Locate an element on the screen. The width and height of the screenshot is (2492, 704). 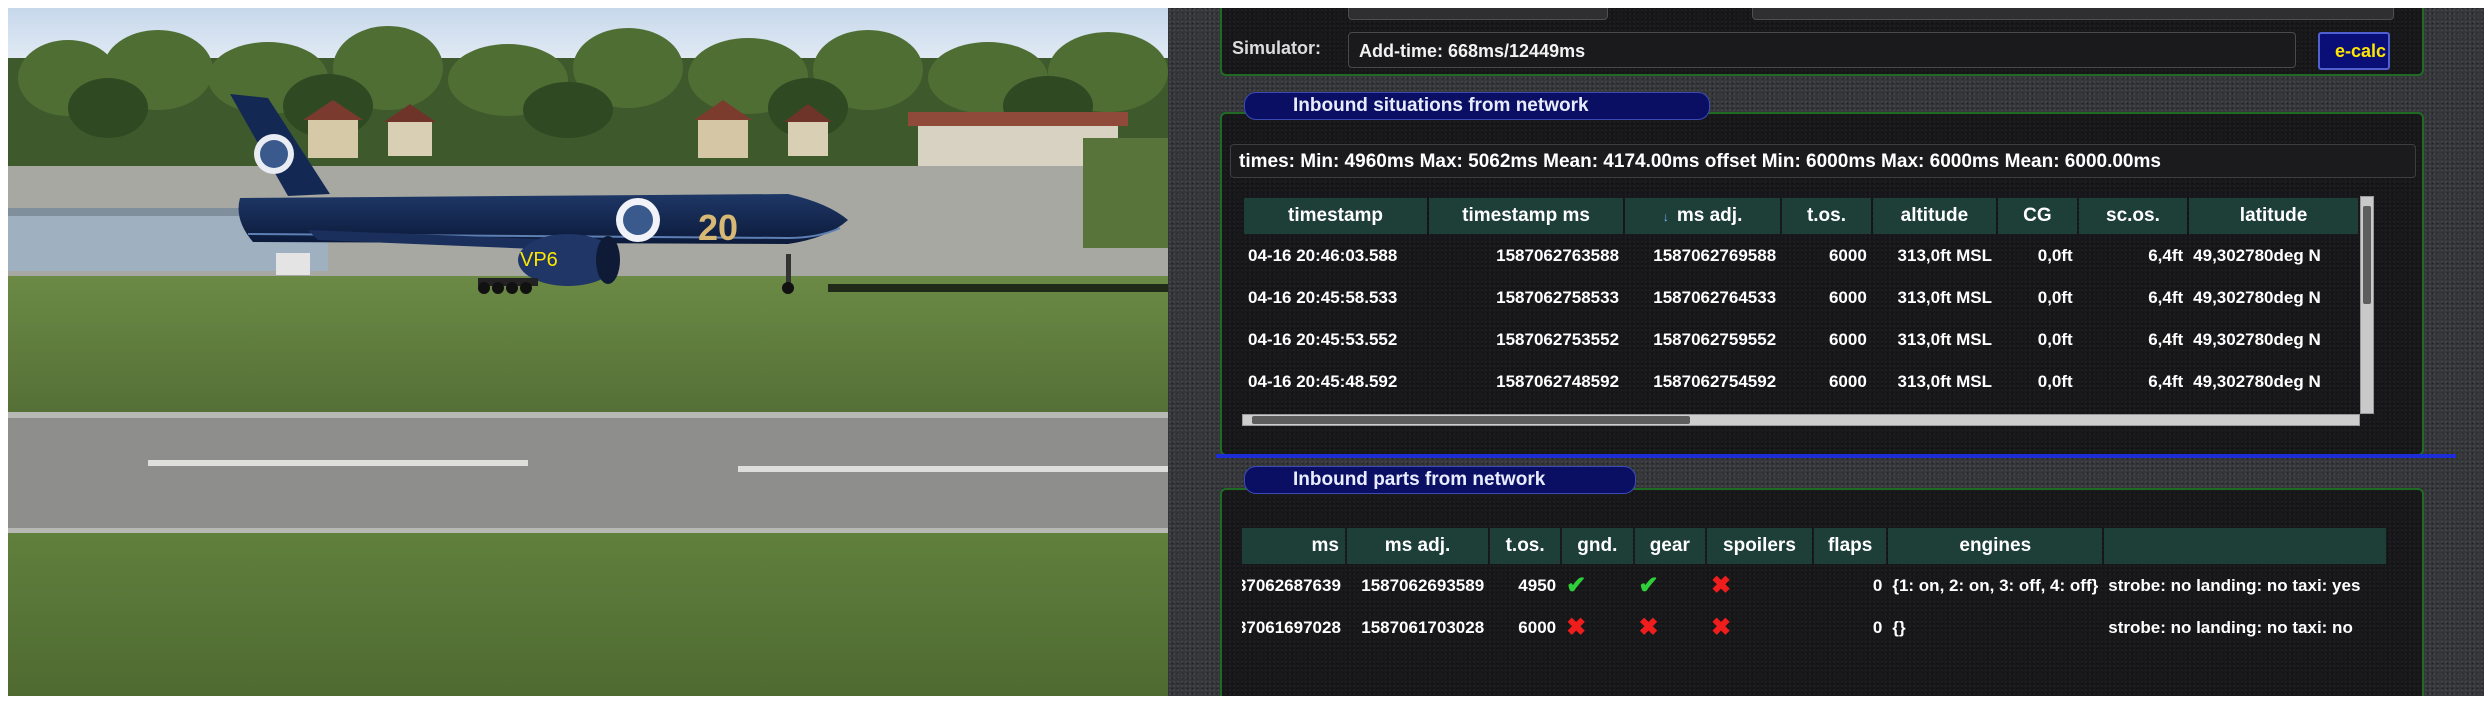
svg-text: 20 is located at coordinates (718, 227).